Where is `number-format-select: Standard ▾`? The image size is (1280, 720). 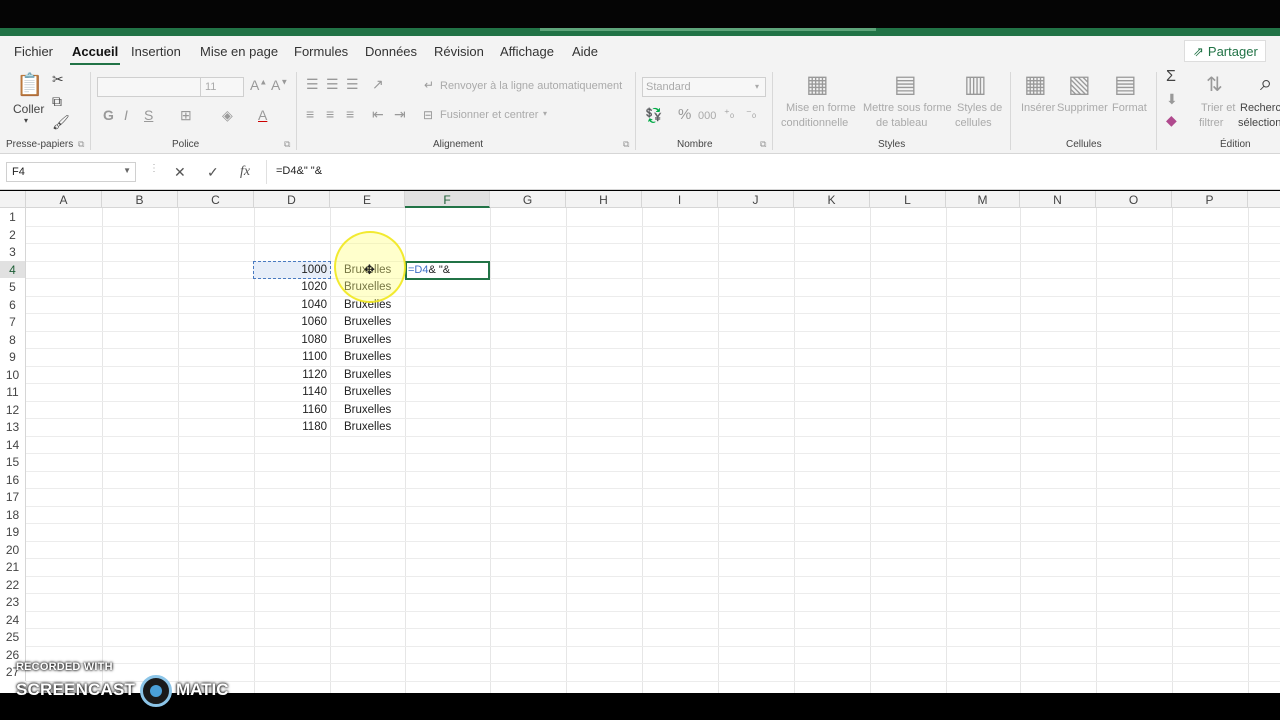
number-format-select: Standard ▾ is located at coordinates (704, 87).